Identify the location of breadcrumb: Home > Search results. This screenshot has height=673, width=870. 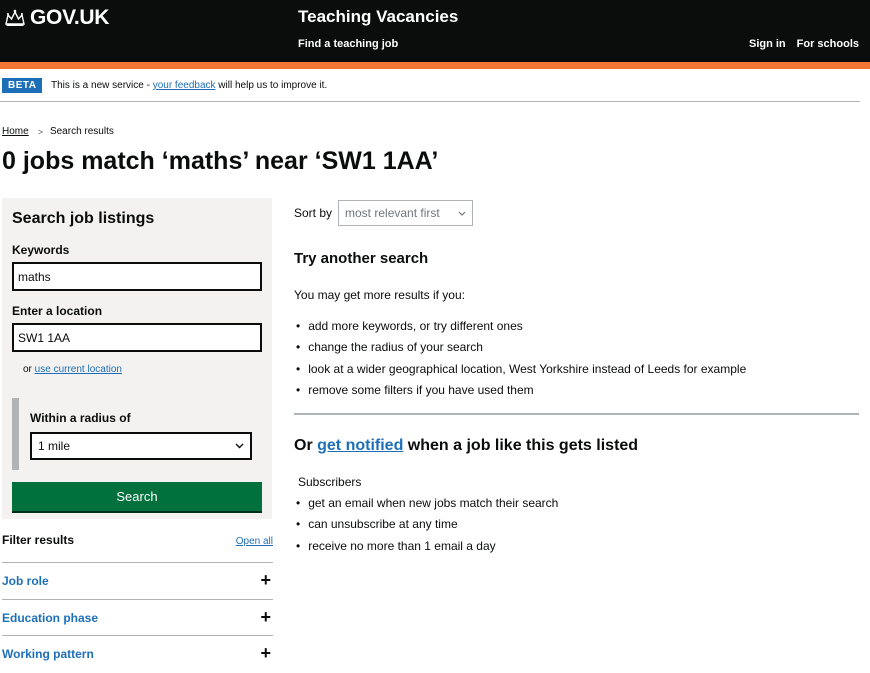
(58, 131).